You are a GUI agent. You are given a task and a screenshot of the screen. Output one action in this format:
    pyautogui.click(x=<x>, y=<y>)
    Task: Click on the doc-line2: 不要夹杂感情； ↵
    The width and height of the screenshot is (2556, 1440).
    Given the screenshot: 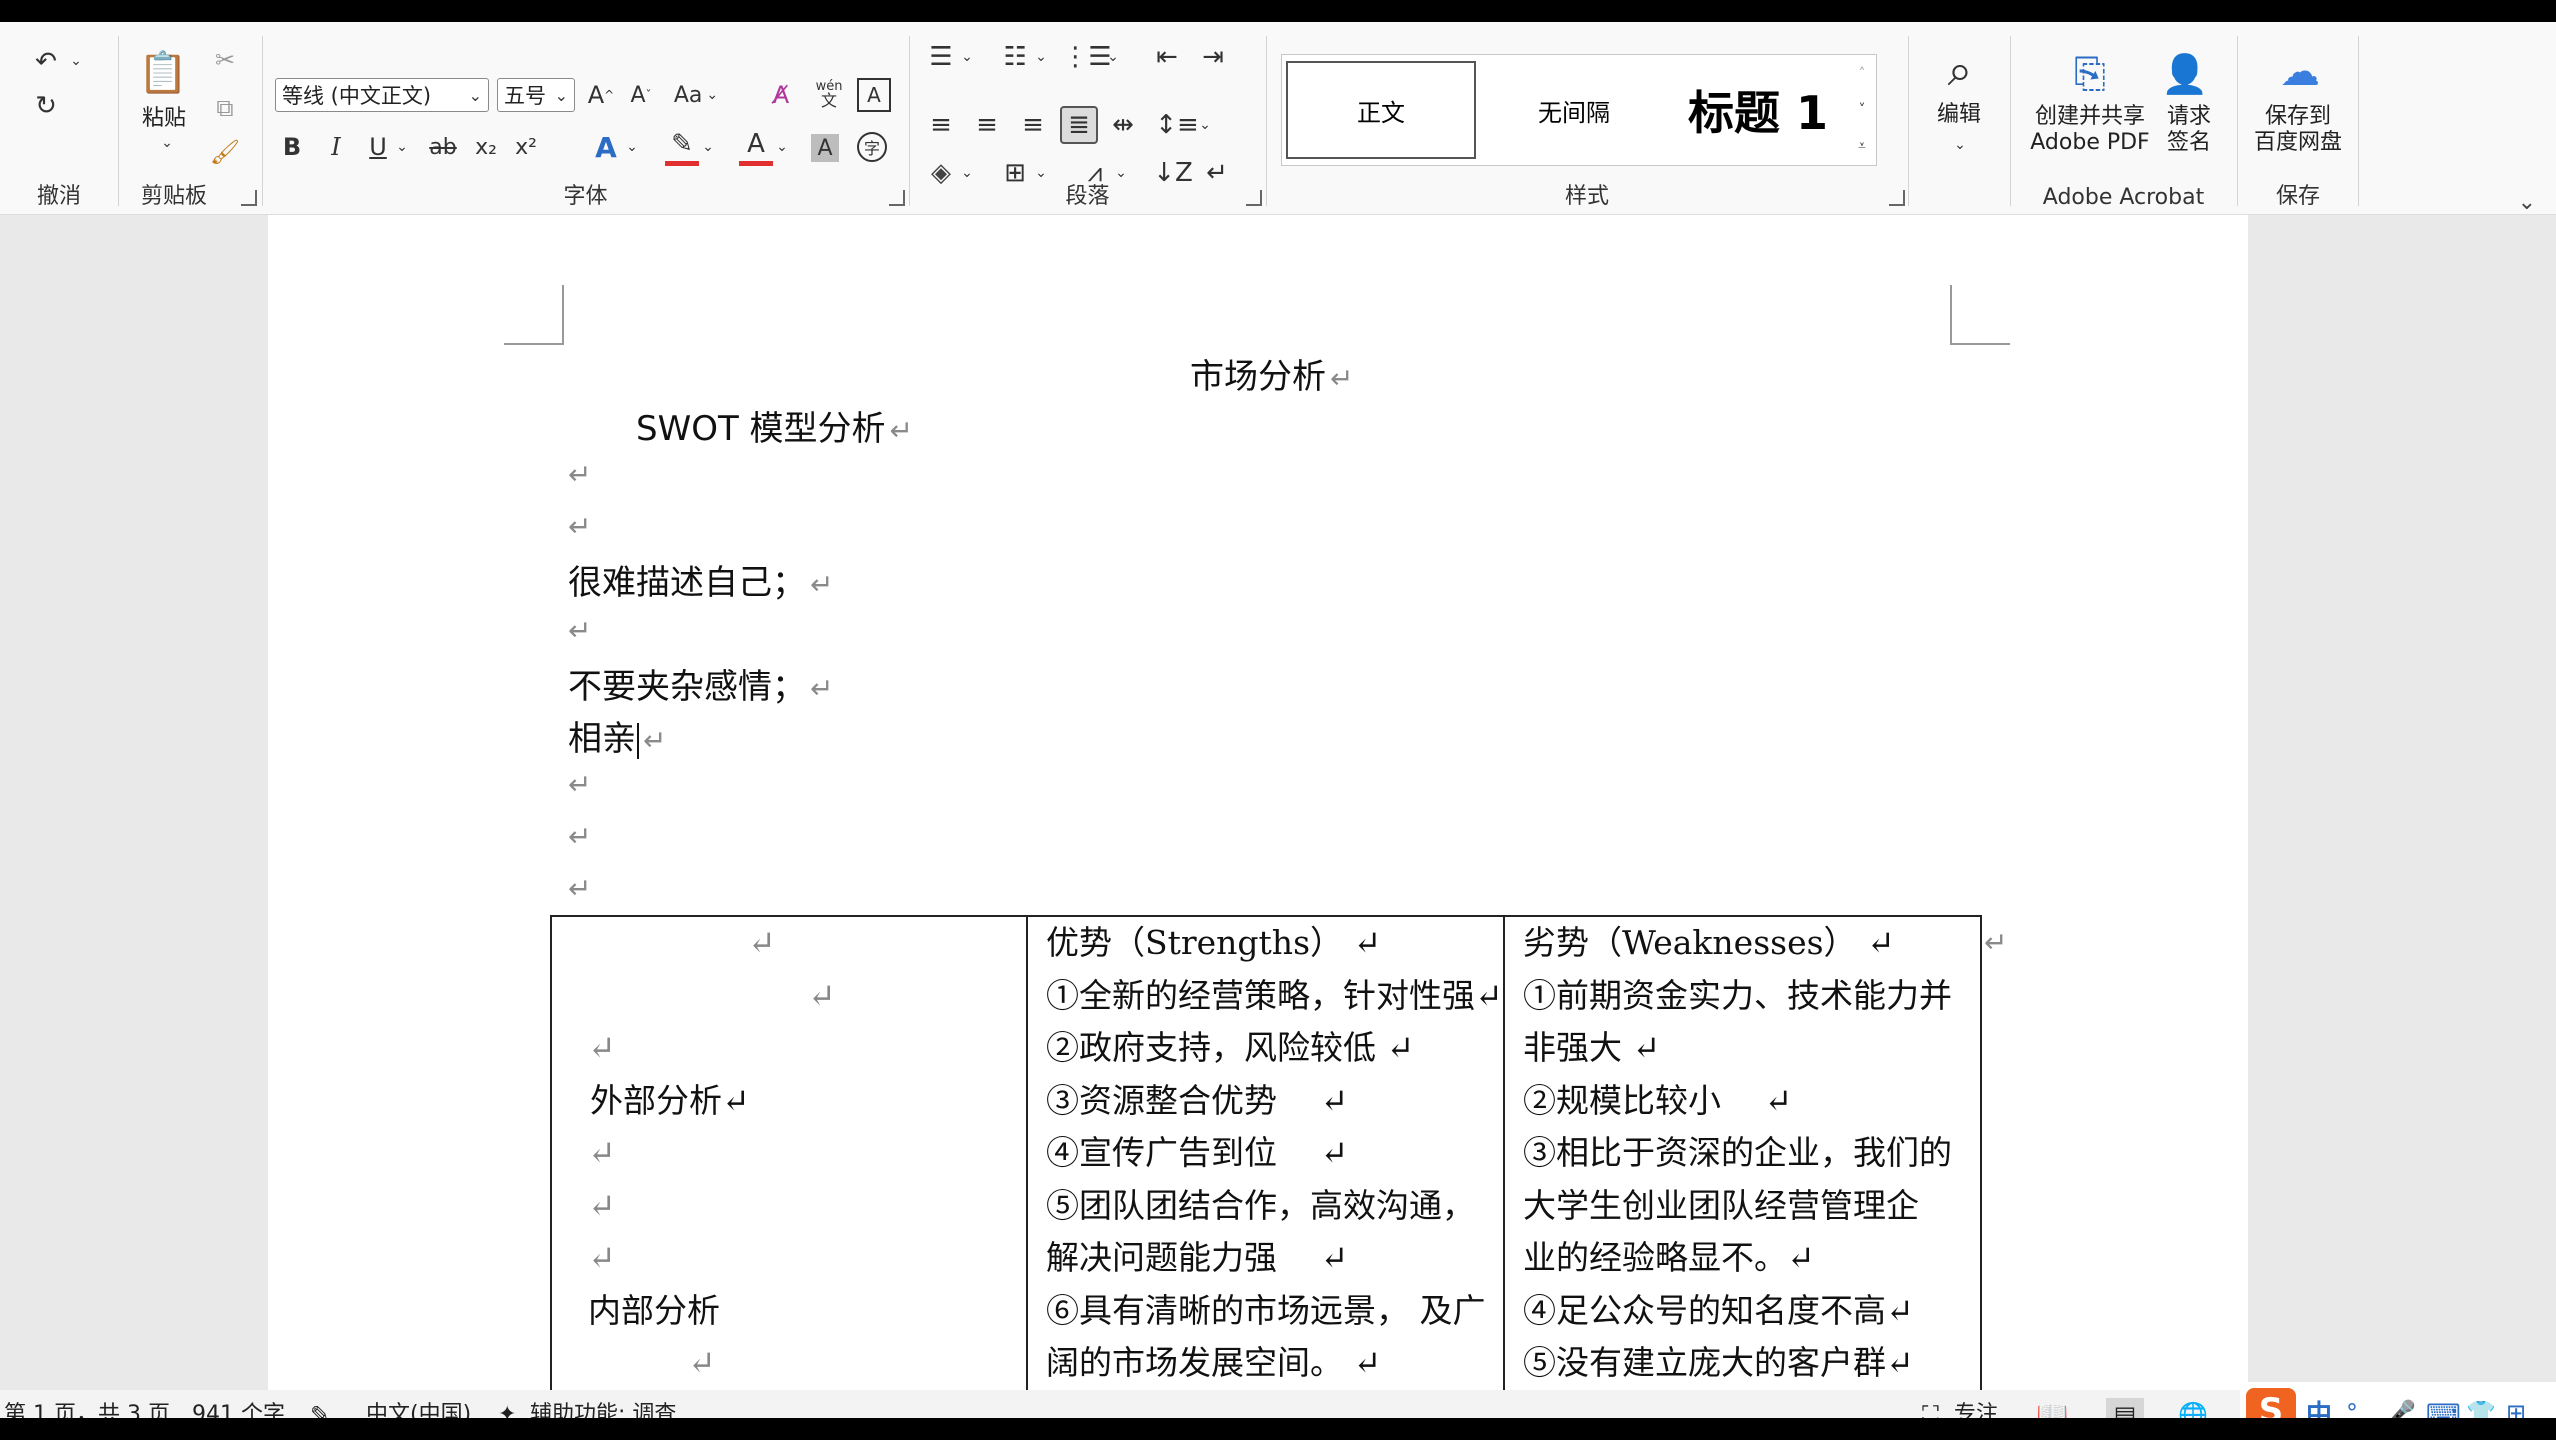 What is the action you would take?
    pyautogui.click(x=700, y=683)
    